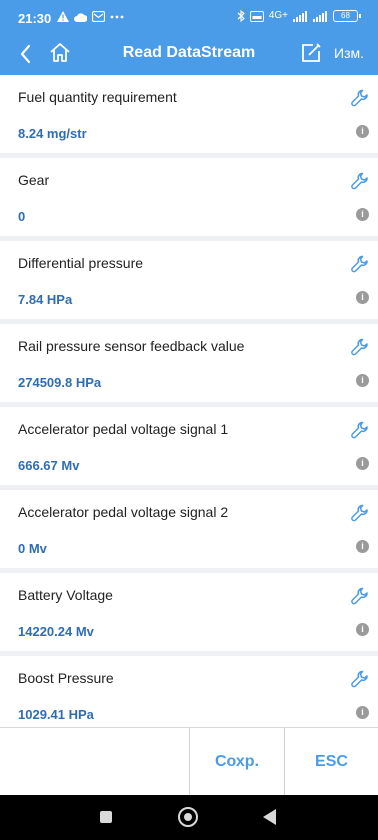 The height and width of the screenshot is (840, 378). I want to click on app-header: Read DataStream Изм., so click(189, 54).